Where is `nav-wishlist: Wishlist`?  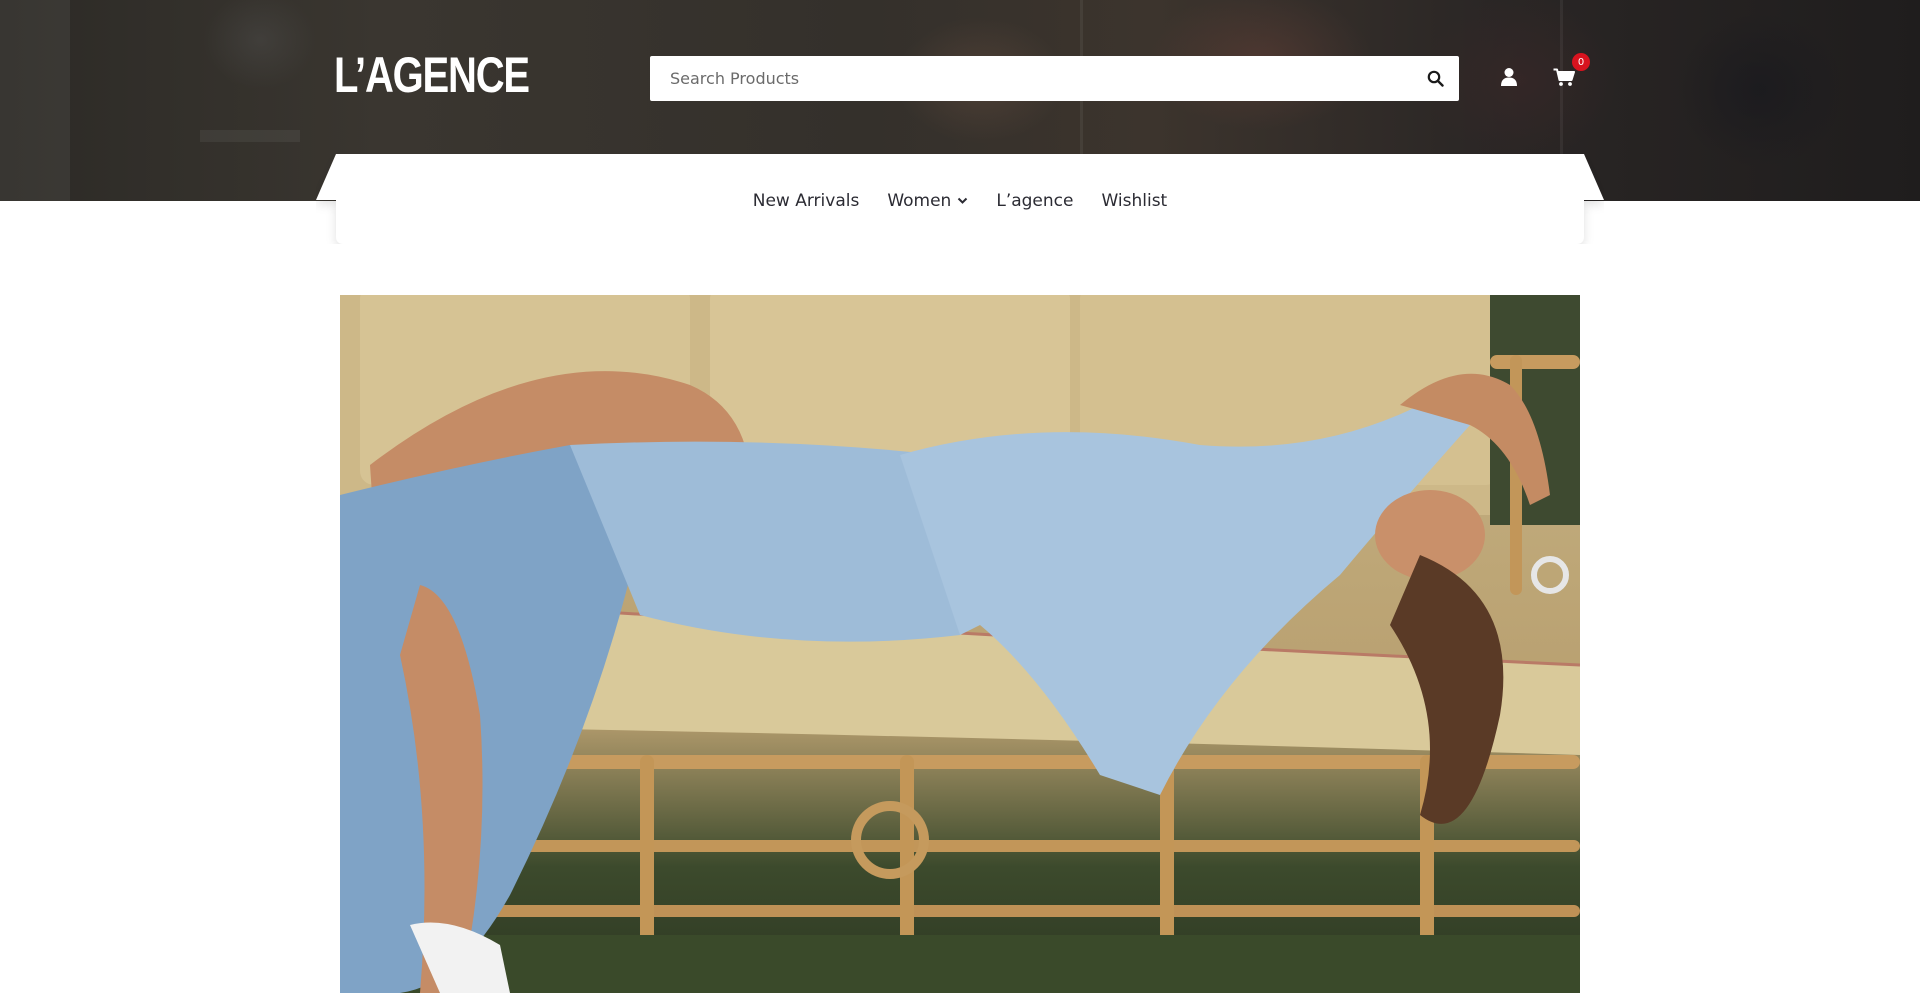 nav-wishlist: Wishlist is located at coordinates (1134, 201).